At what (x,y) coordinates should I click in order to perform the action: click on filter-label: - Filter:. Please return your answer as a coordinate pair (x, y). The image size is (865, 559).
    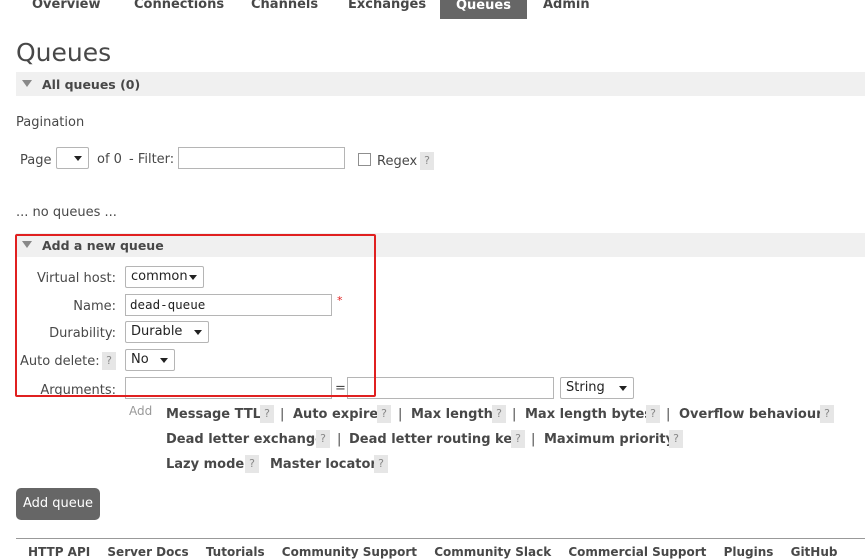
    Looking at the image, I should click on (152, 159).